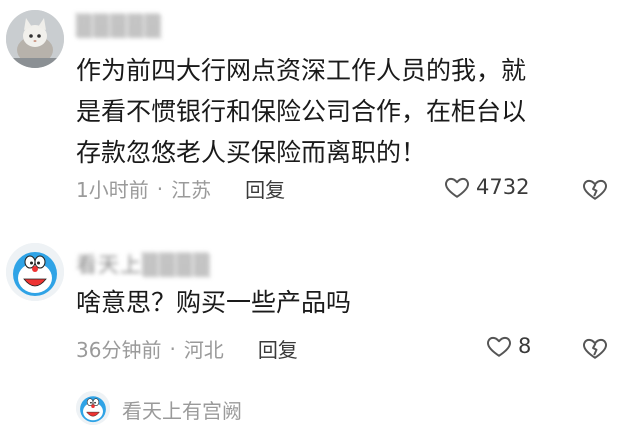 The width and height of the screenshot is (640, 447). Describe the element at coordinates (203, 350) in the screenshot. I see `comment-location: 河北` at that location.